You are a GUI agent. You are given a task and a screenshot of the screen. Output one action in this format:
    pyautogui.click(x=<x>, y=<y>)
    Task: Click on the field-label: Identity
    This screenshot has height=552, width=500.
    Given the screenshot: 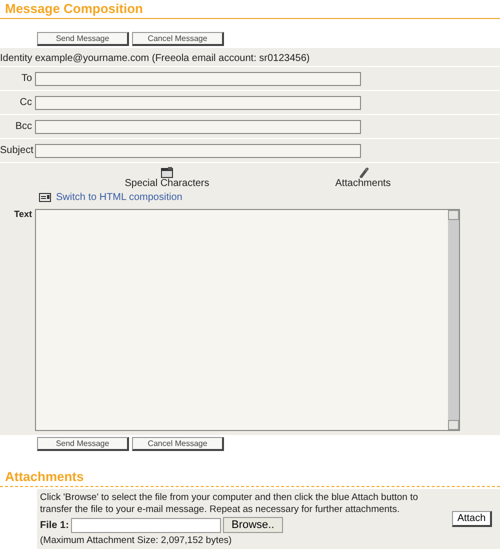 What is the action you would take?
    pyautogui.click(x=16, y=58)
    